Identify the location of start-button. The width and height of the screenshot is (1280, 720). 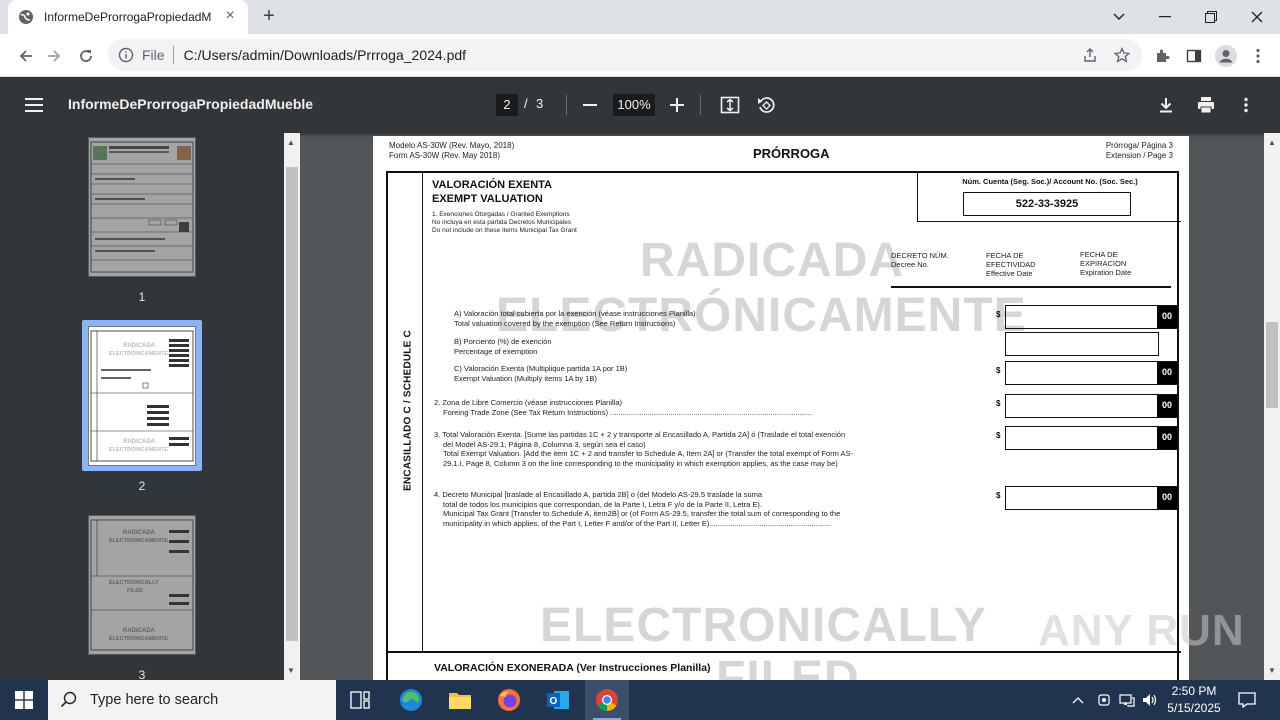
(24, 700).